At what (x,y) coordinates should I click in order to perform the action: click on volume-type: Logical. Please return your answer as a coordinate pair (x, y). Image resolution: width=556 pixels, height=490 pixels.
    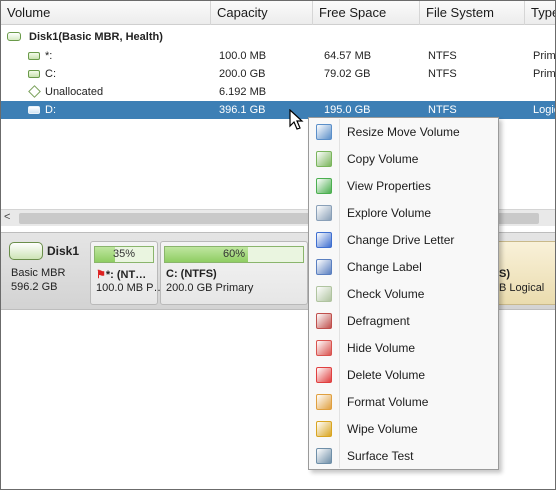
    Looking at the image, I should click on (544, 110).